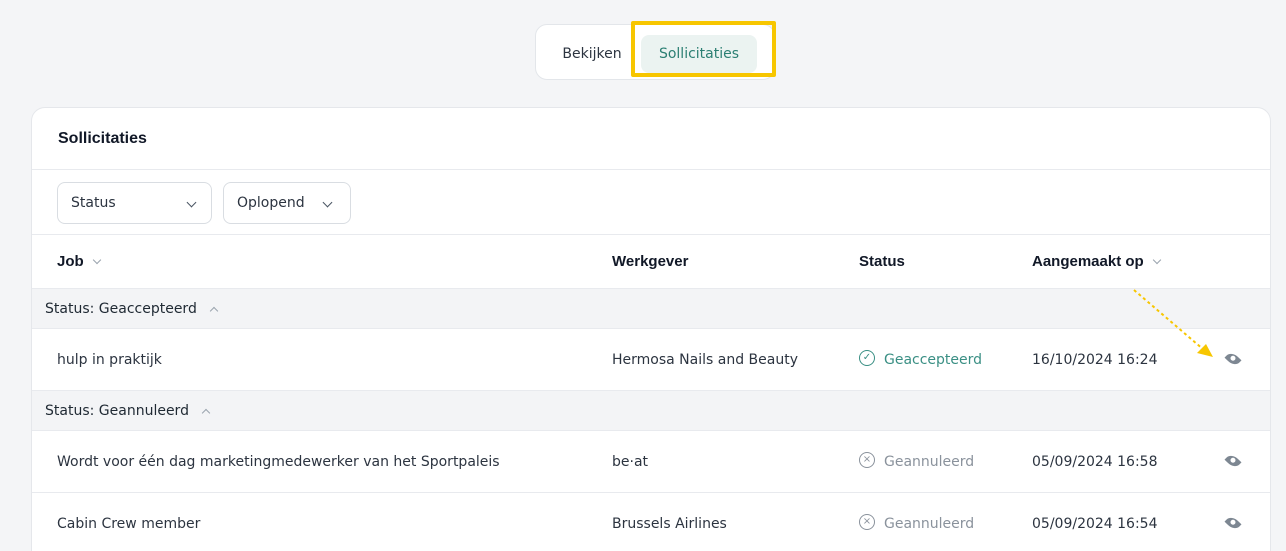 The height and width of the screenshot is (551, 1286). I want to click on date-cell: 16/10/2024 16:24, so click(1095, 360).